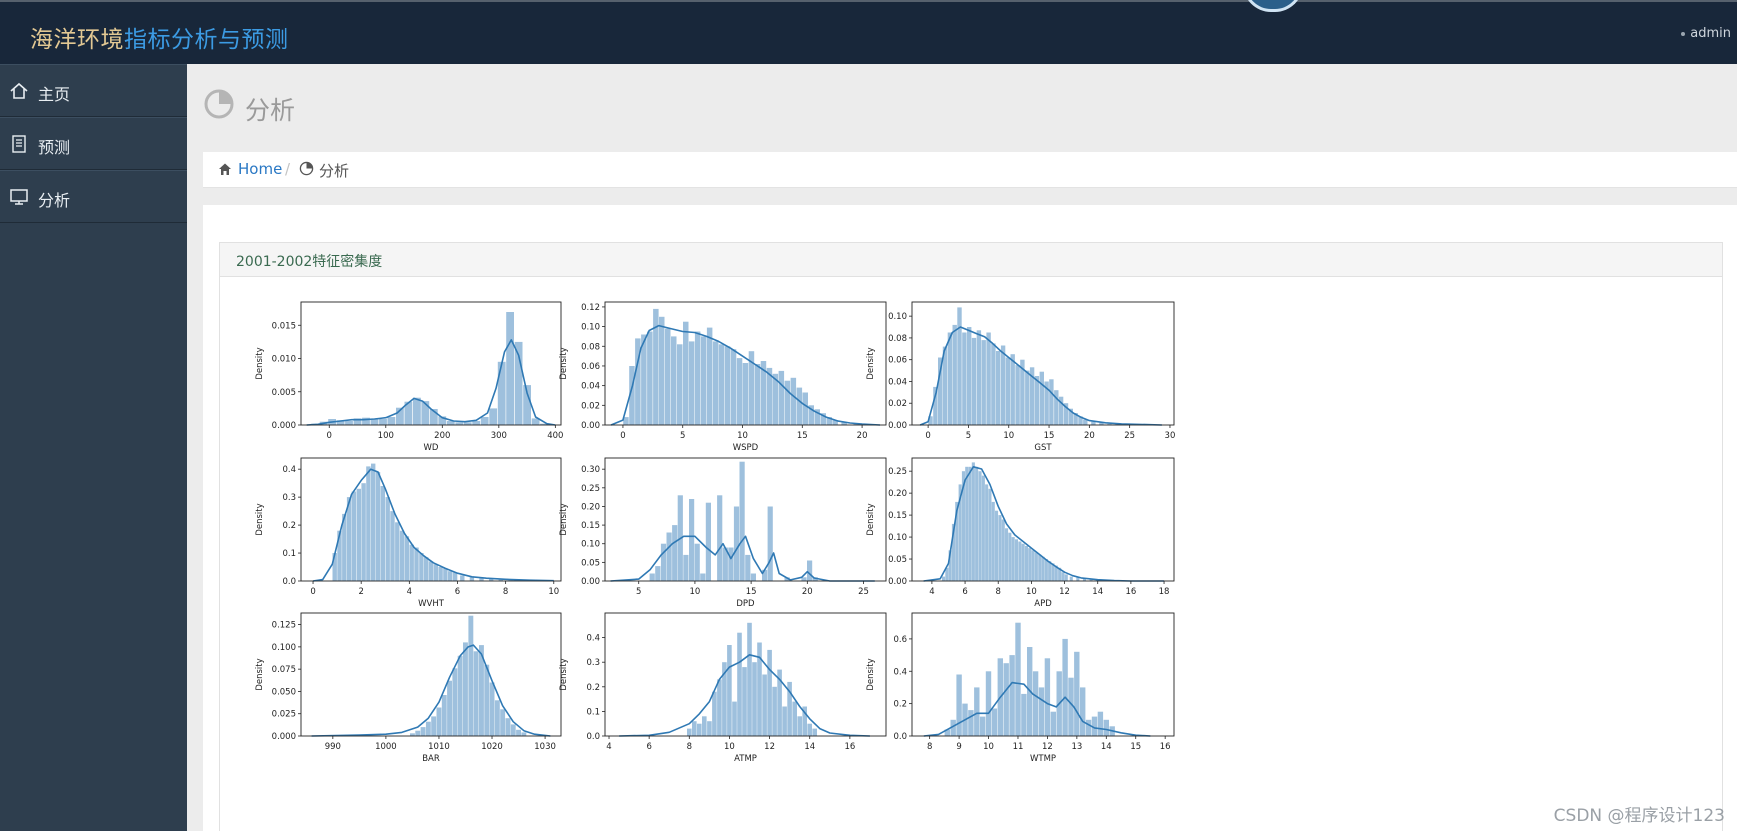  What do you see at coordinates (929, 747) in the screenshot?
I see `x-tick-label: 8` at bounding box center [929, 747].